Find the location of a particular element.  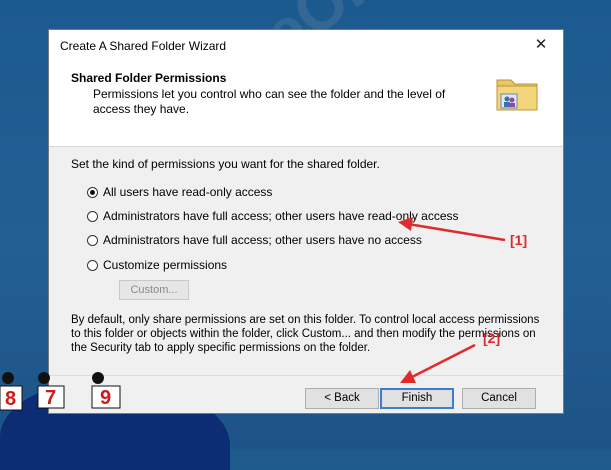

mascot-figure: 8 is located at coordinates (13, 392).